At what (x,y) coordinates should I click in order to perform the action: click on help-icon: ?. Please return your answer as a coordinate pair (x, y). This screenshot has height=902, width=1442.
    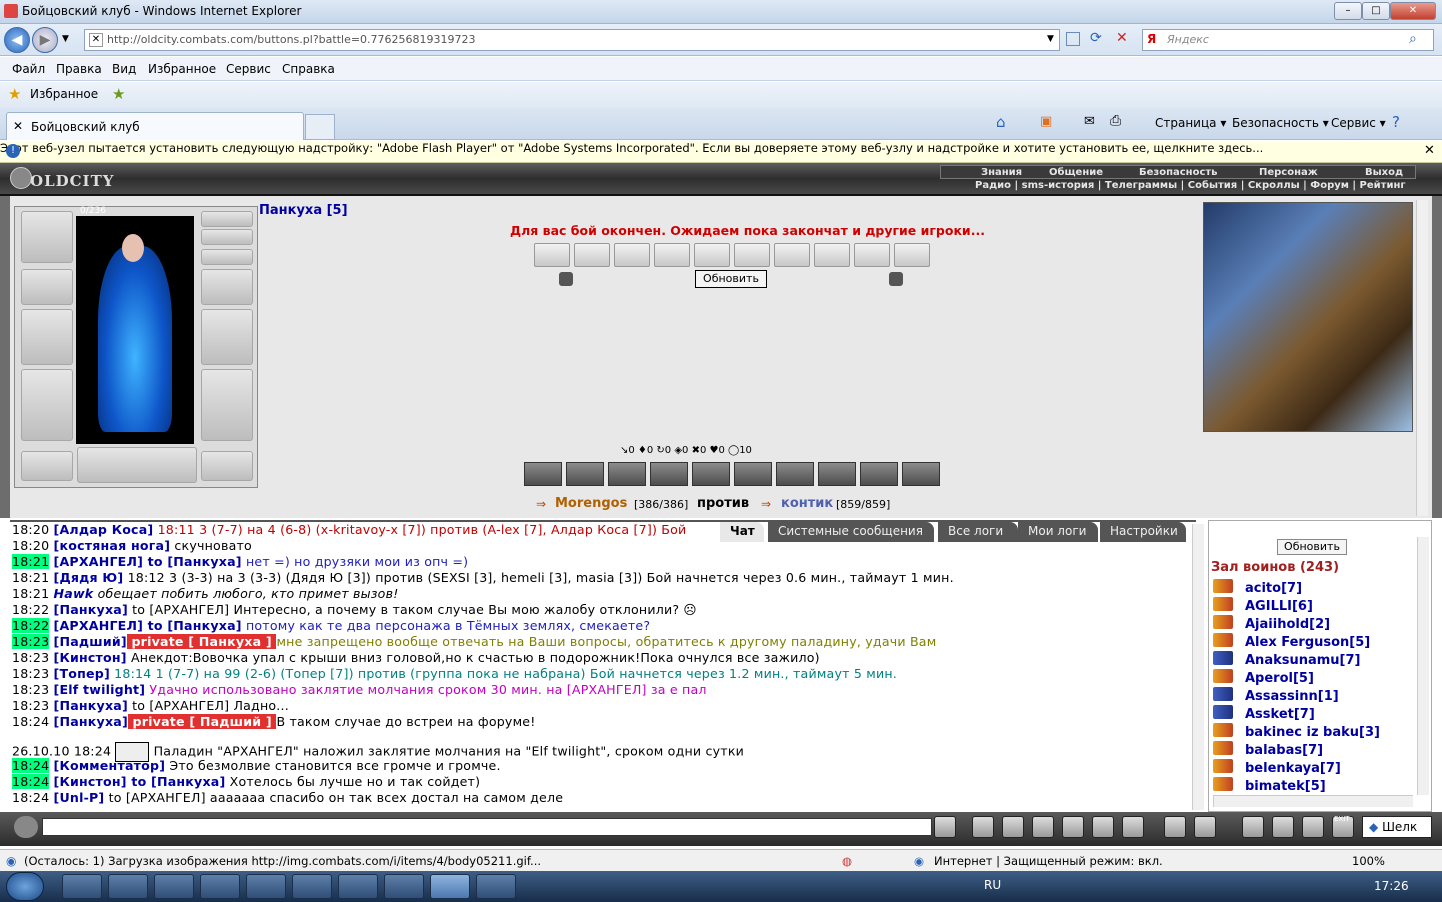
    Looking at the image, I should click on (1396, 122).